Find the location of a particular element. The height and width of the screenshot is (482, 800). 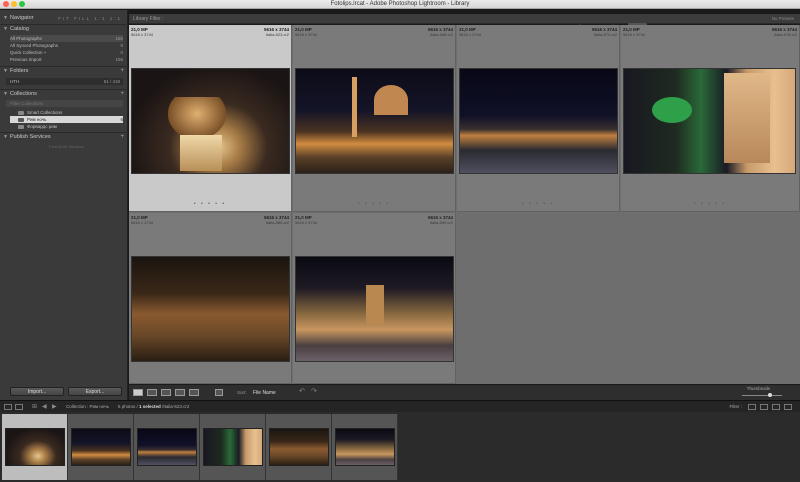

catalog-header: ▼ Catalog is located at coordinates (64, 29).